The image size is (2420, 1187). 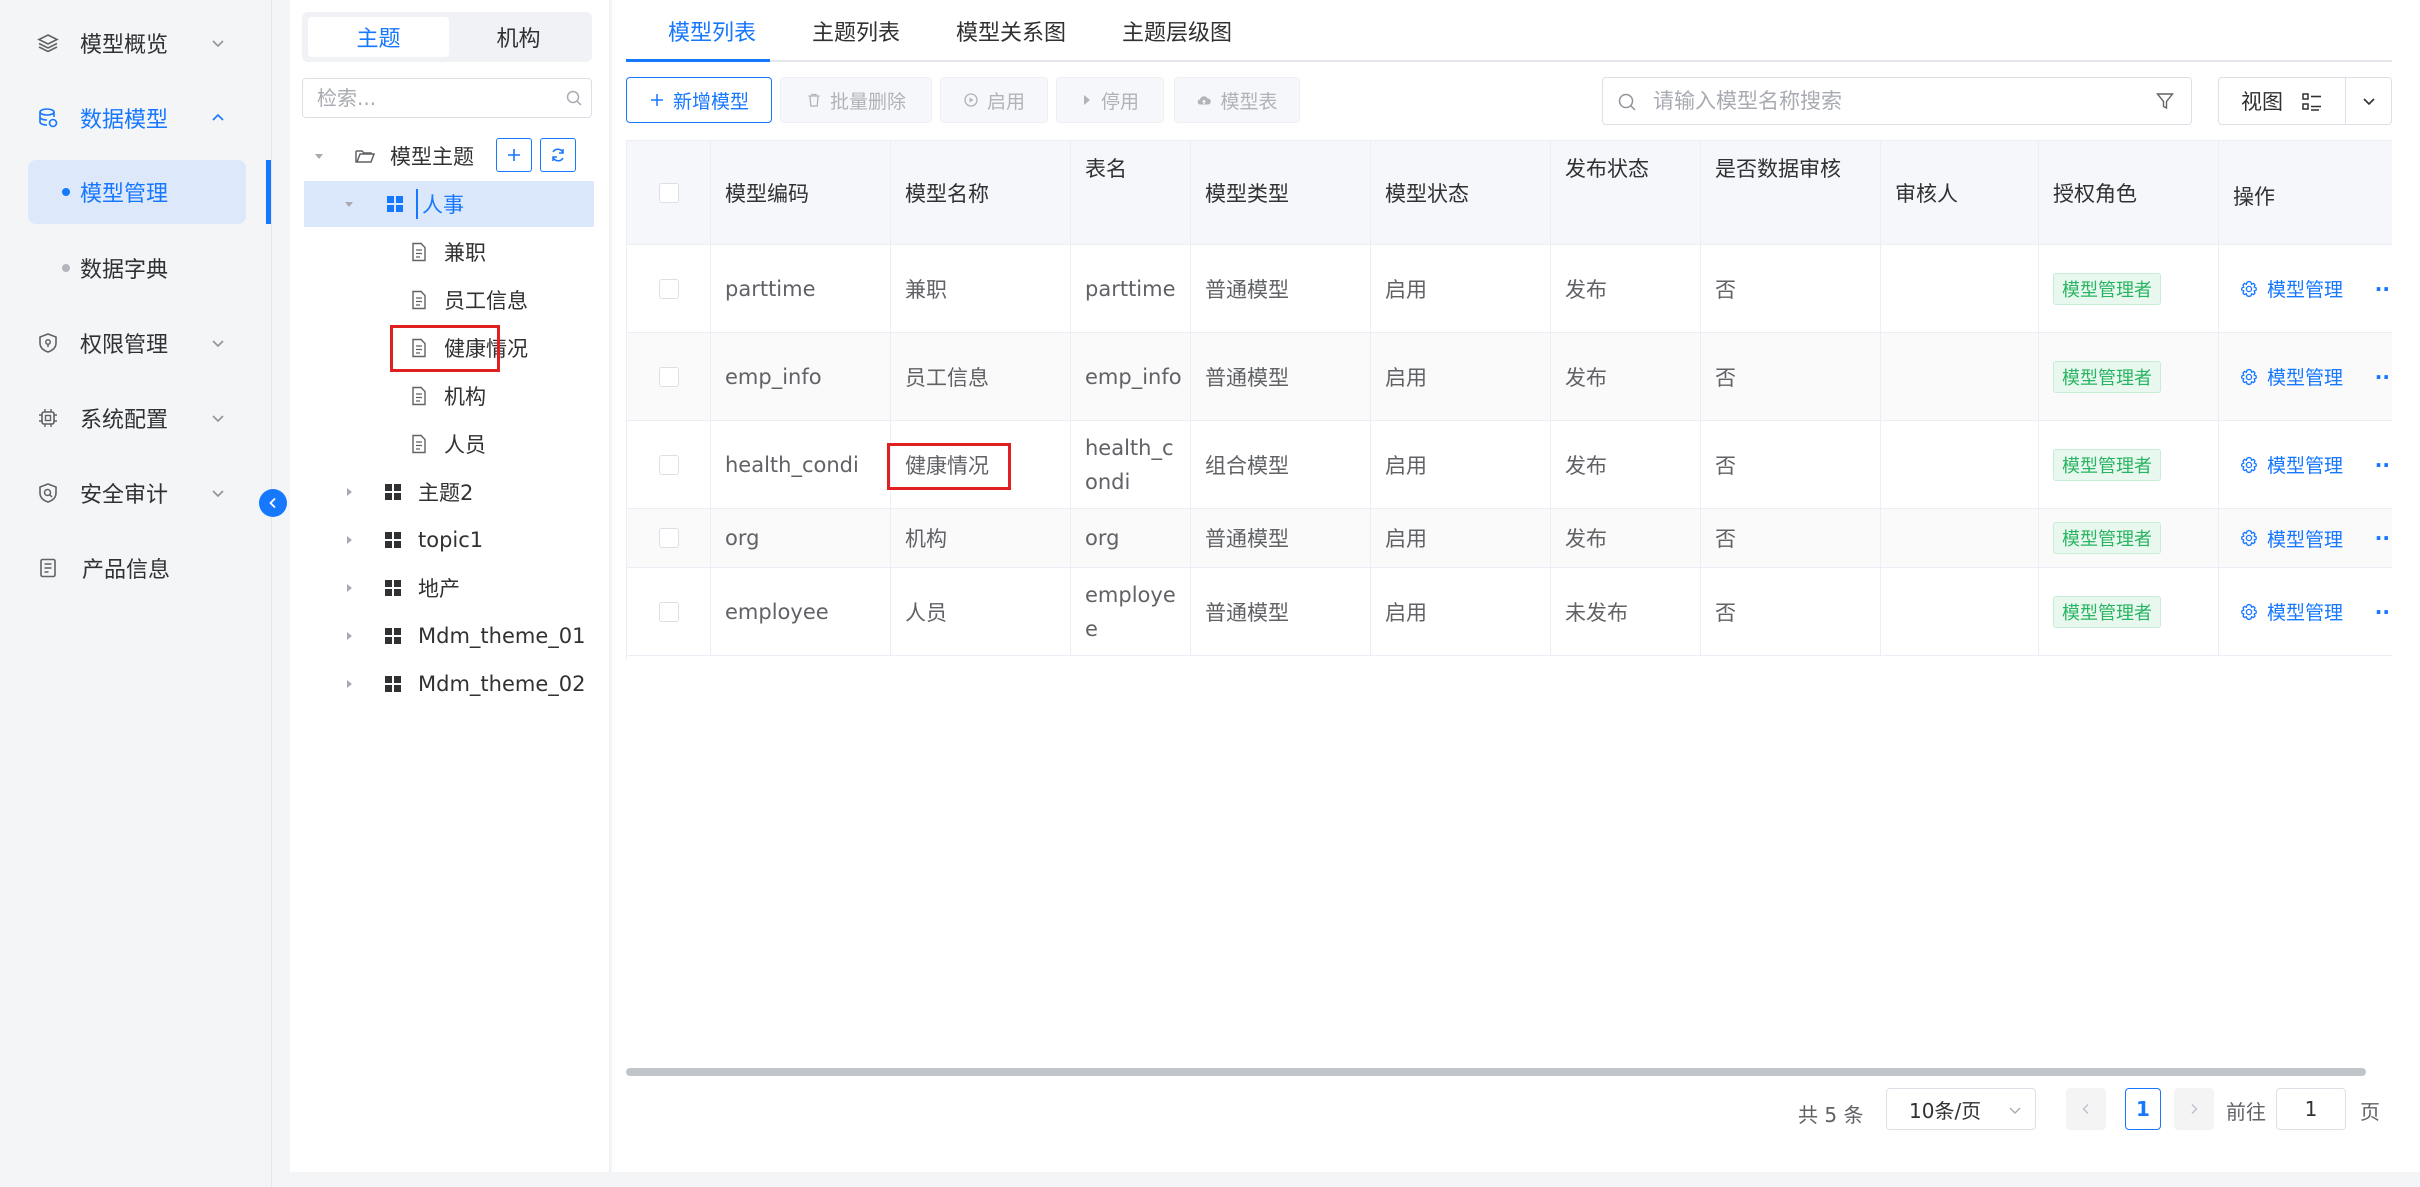 What do you see at coordinates (1831, 1114) in the screenshot?
I see `pagination-total: 共 5 条` at bounding box center [1831, 1114].